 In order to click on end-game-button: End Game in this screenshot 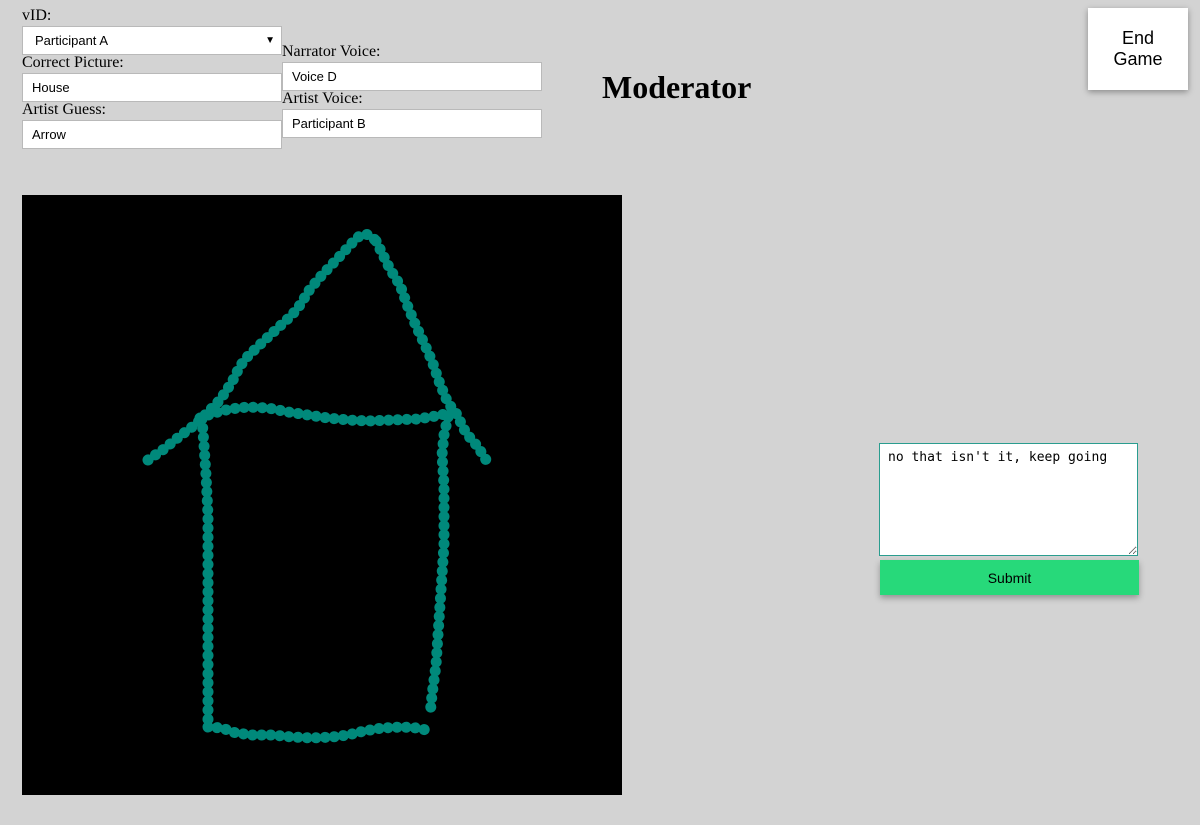, I will do `click(1138, 49)`.